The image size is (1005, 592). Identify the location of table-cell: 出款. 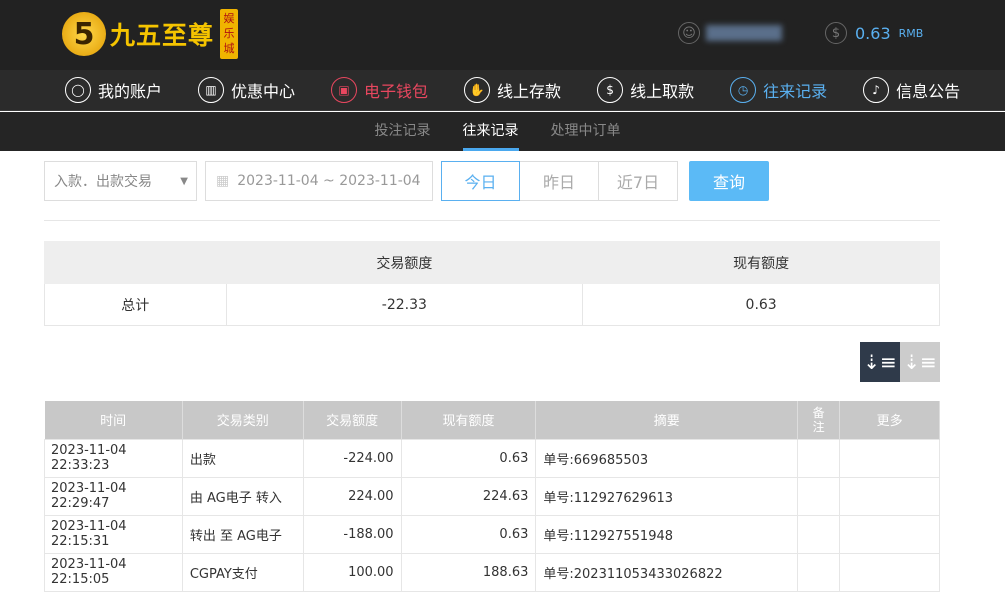
(242, 458).